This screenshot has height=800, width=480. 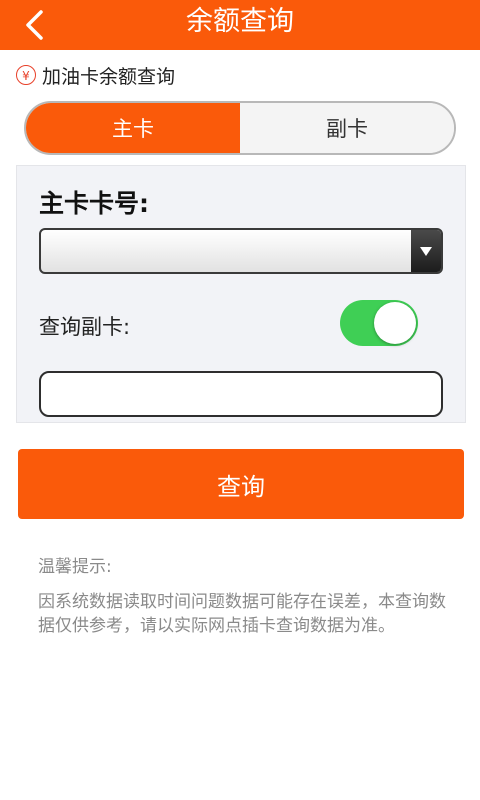 I want to click on sub-card-toggle, so click(x=379, y=323).